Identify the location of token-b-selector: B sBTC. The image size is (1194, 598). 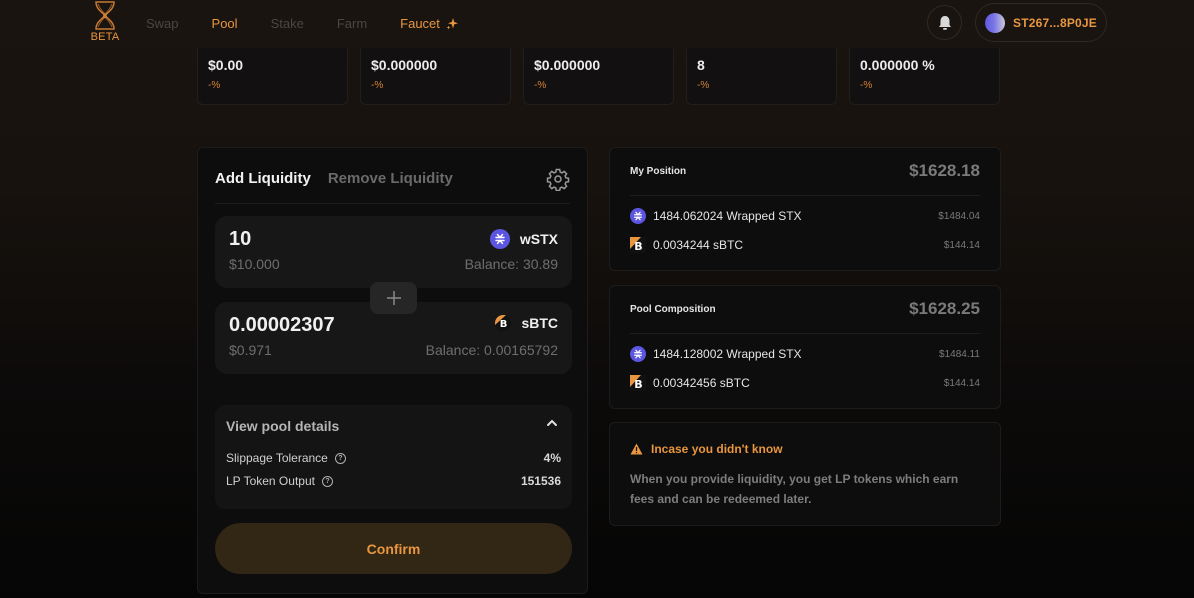
(526, 323).